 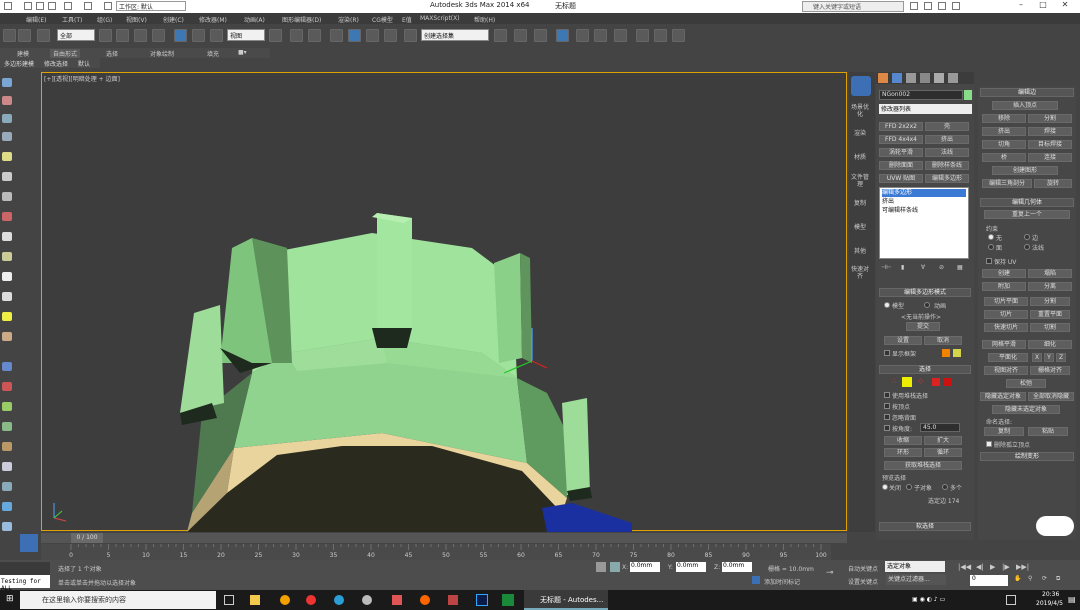 I want to click on star-icon, so click(x=942, y=6).